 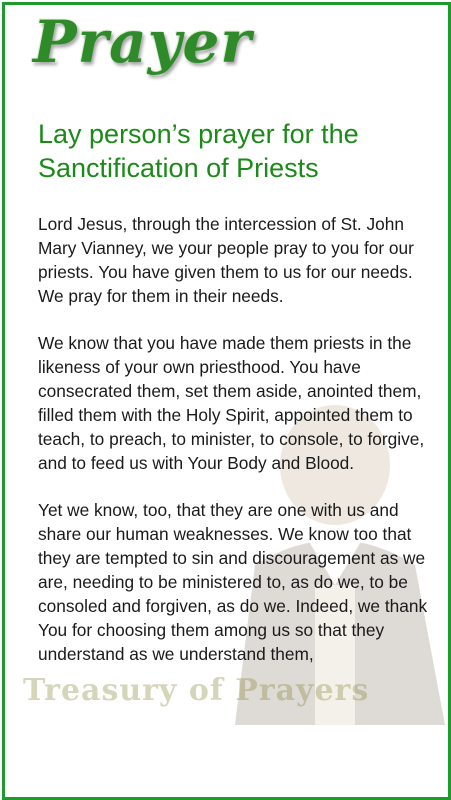 I want to click on logo-text: Prayer, so click(x=142, y=42).